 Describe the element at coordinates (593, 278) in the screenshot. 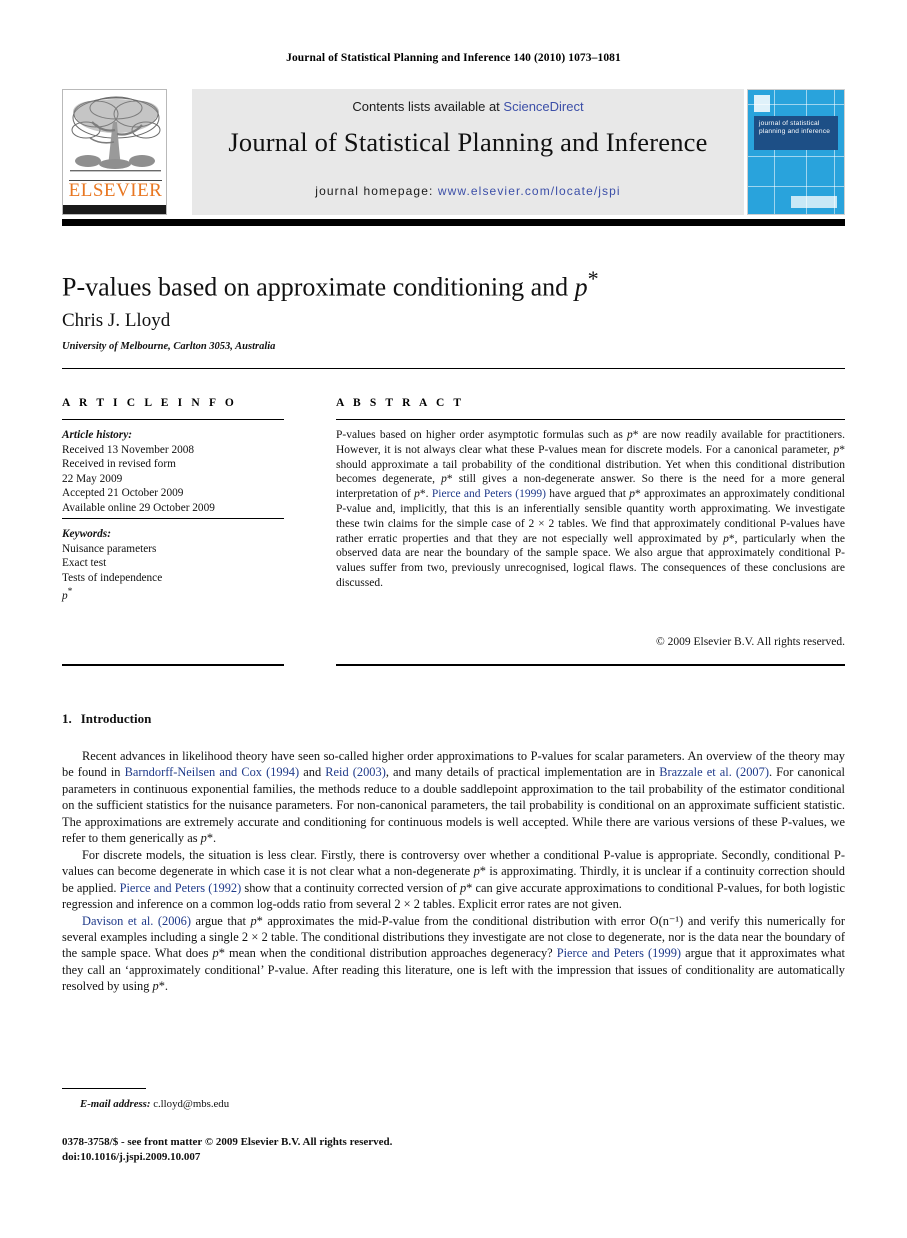

I see `page-title-star: *` at that location.